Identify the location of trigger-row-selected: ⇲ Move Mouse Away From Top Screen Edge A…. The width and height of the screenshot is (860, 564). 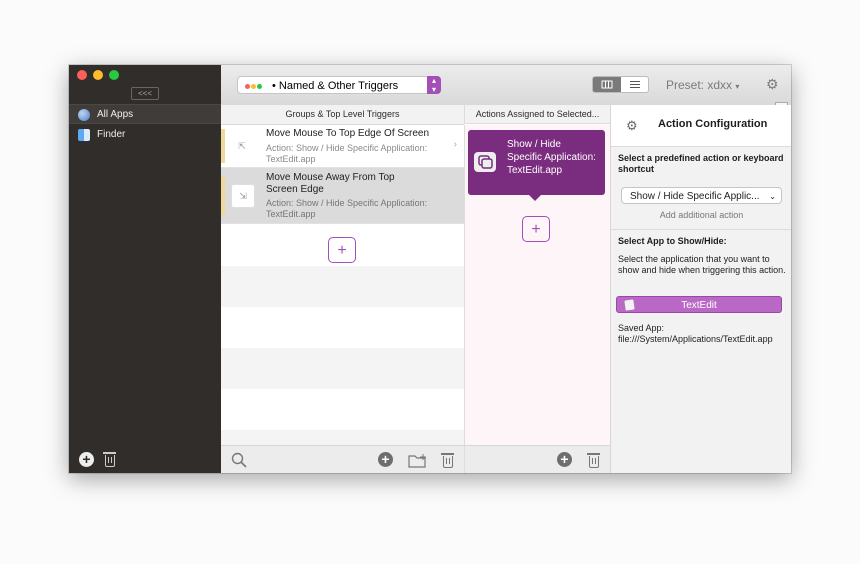
(342, 196).